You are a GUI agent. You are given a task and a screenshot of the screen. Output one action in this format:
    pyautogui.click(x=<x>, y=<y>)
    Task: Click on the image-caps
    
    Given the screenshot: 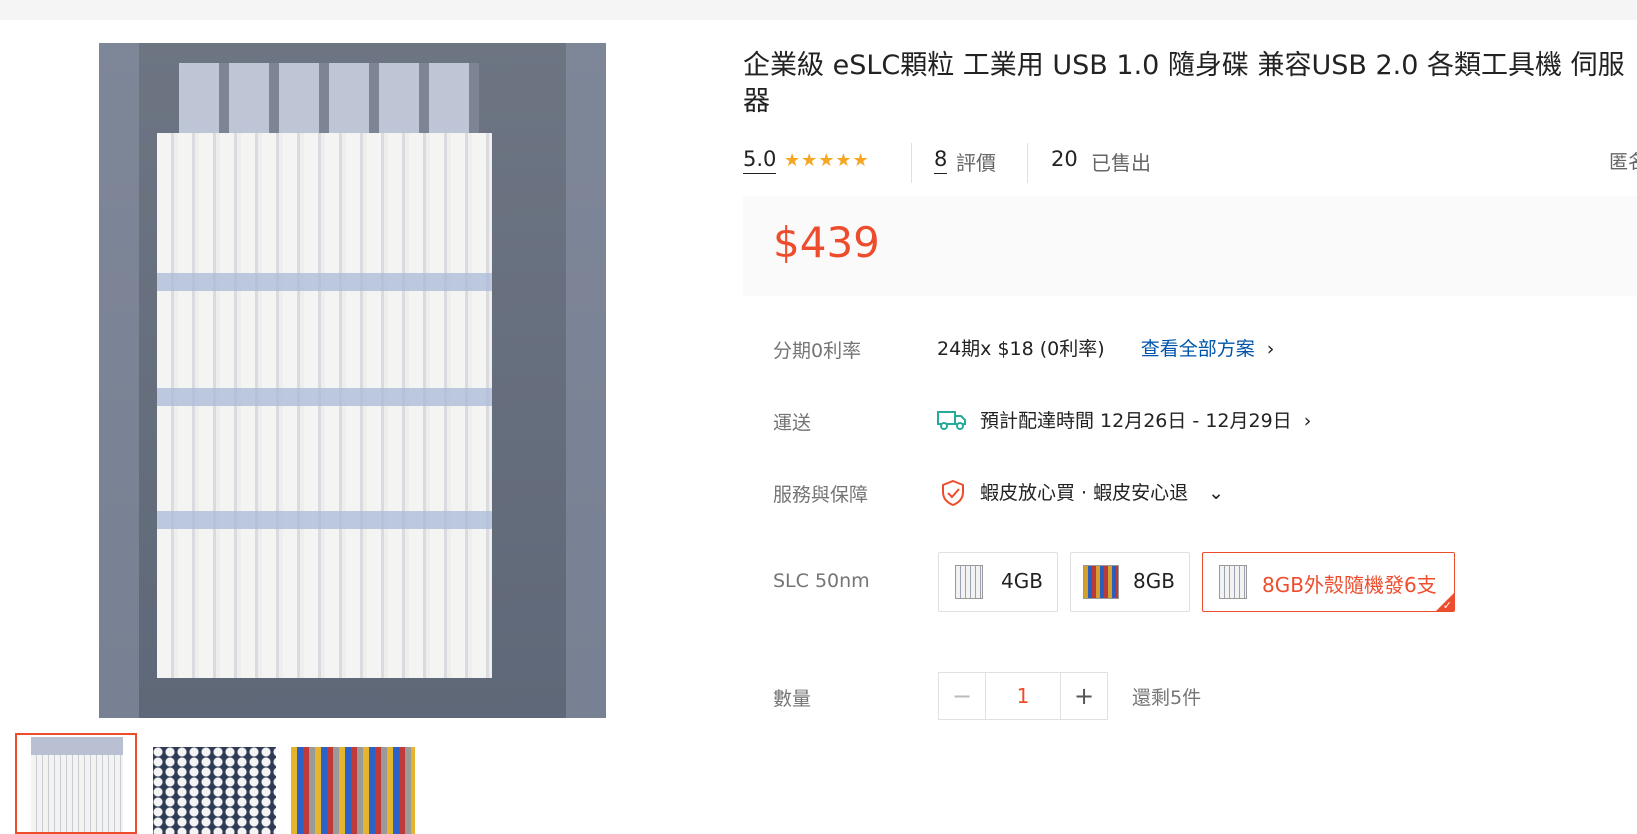 What is the action you would take?
    pyautogui.click(x=329, y=103)
    